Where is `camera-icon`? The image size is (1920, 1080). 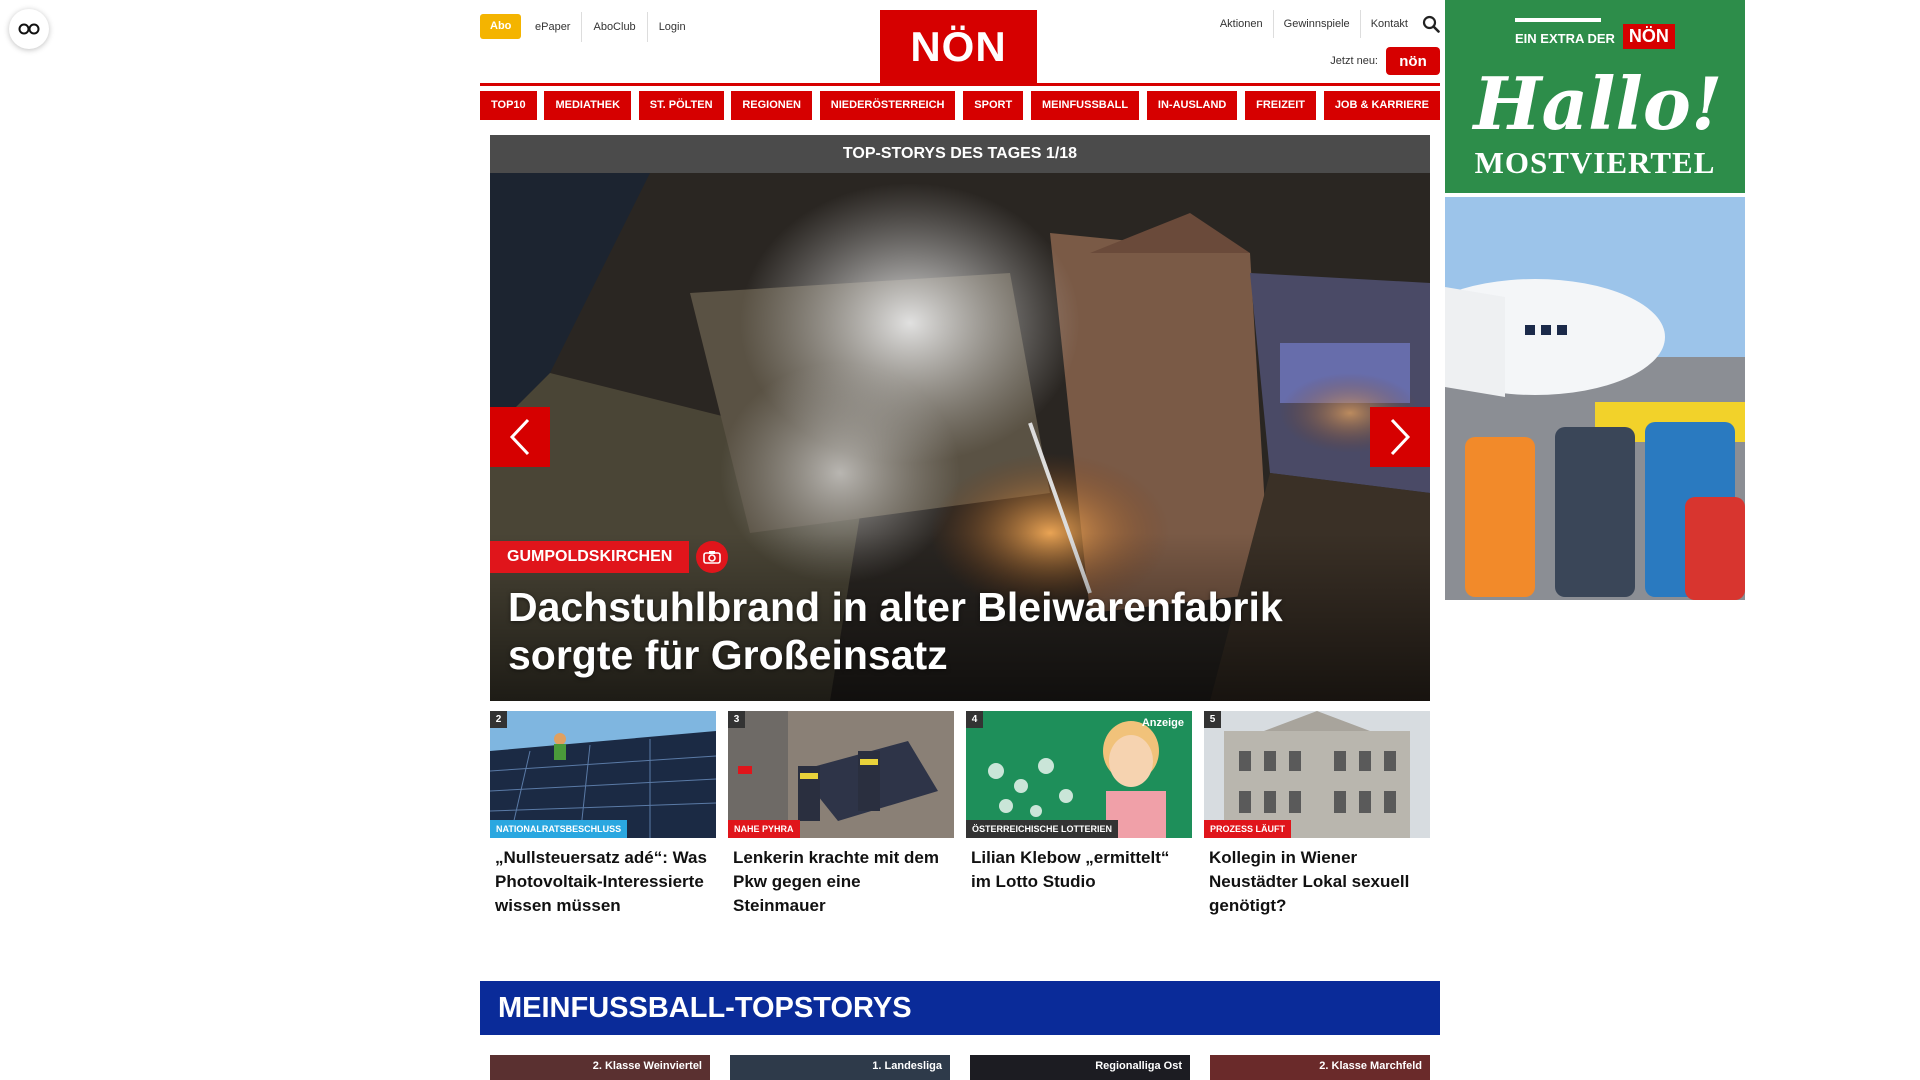
camera-icon is located at coordinates (712, 557).